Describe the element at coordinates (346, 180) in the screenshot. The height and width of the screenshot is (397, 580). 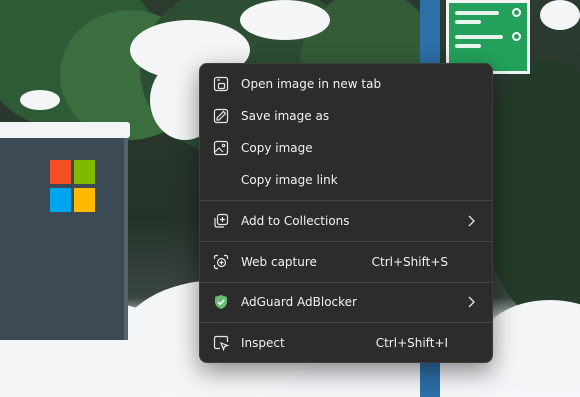
I see `menu-item-copy-image-link: Copy image link` at that location.